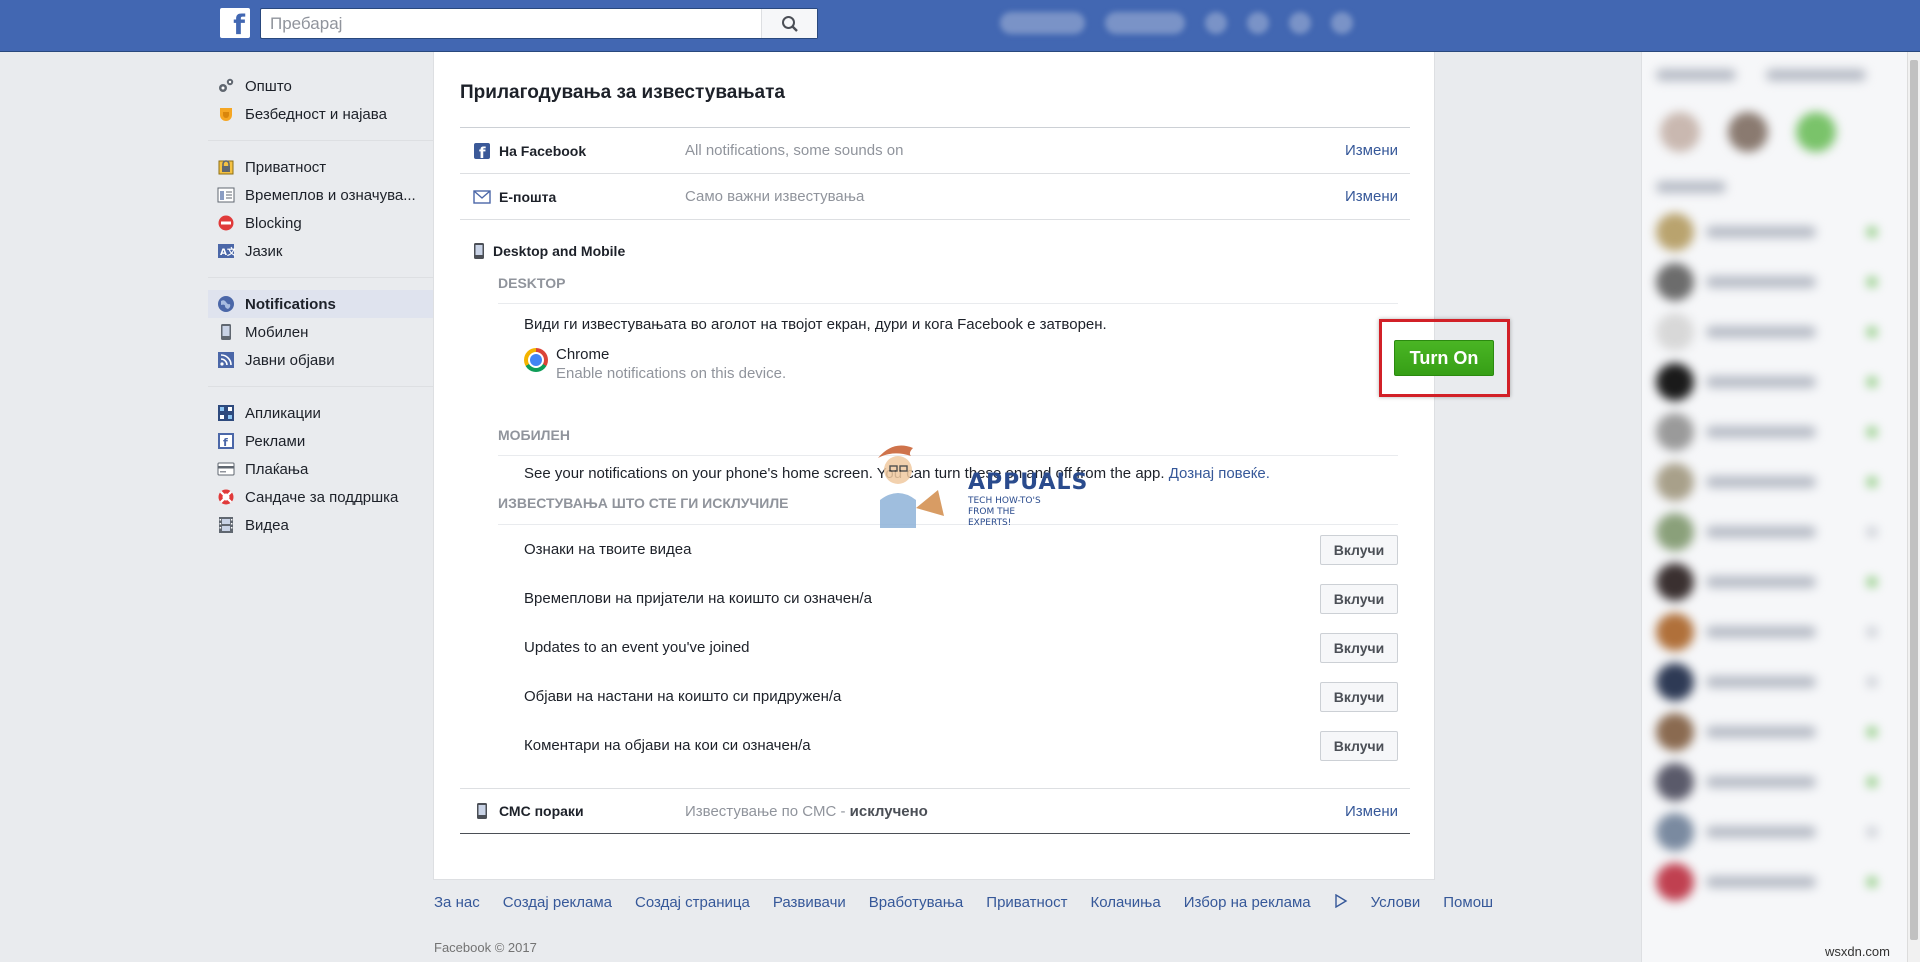  I want to click on notification-type-label: Коментари на објави на кои си означен/а, so click(667, 745).